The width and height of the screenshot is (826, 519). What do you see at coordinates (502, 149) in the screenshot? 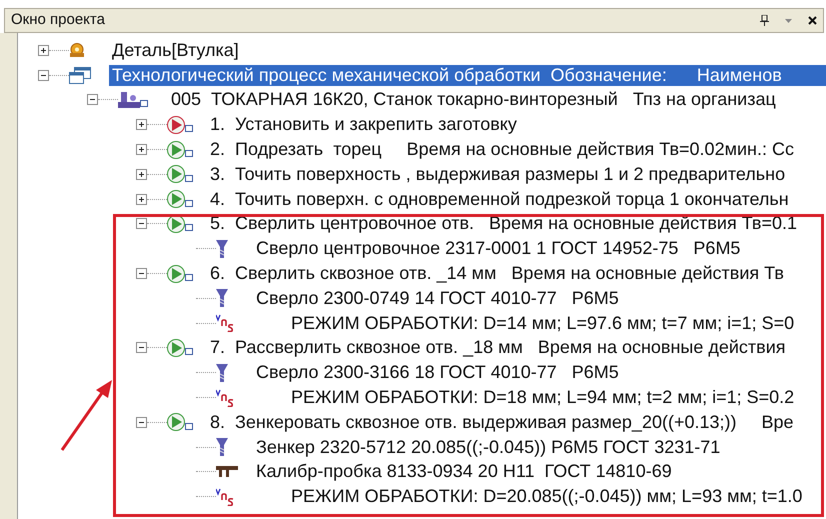
I see `tree-item: 2. Подрезать торец Время на основные действия Тв=0.02мин.: Сс` at bounding box center [502, 149].